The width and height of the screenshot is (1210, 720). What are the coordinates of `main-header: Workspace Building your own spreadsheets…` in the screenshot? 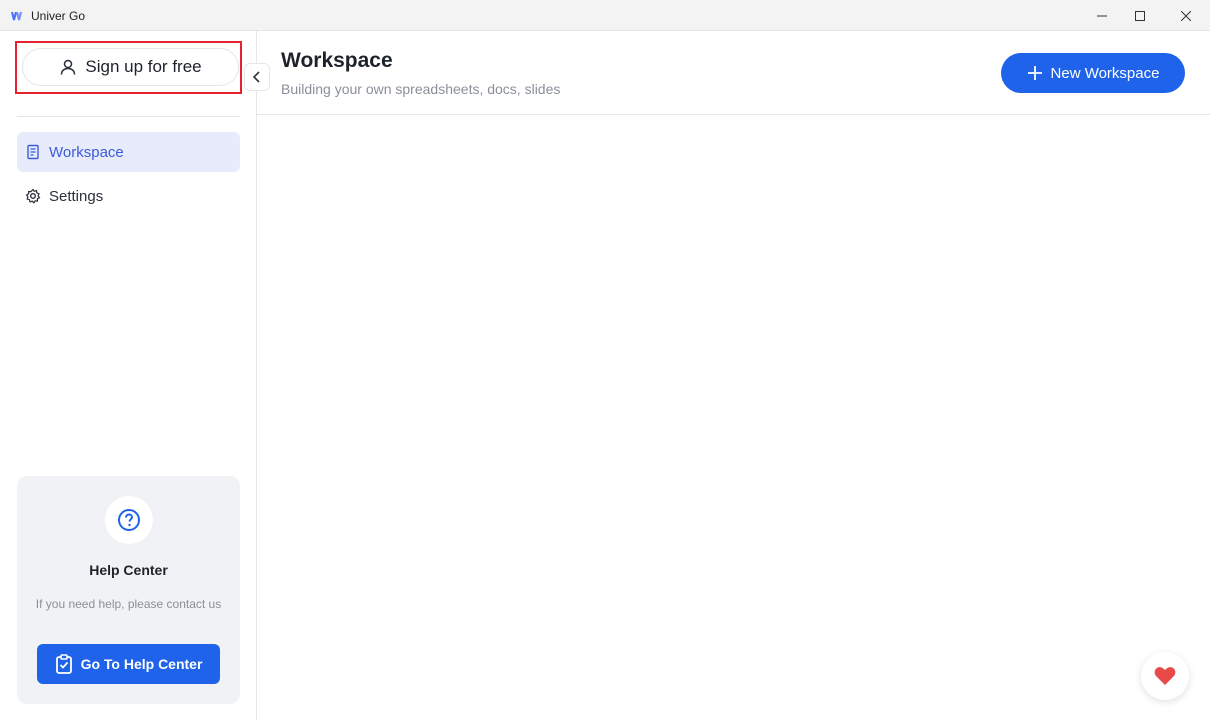 It's located at (733, 73).